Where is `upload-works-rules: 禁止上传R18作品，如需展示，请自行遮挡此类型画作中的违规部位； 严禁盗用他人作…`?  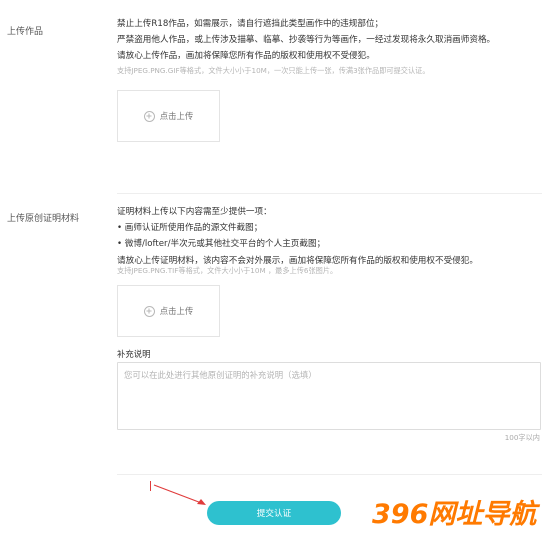
upload-works-rules: 禁止上传R18作品，如需展示，请自行遮挡此类型画作中的违规部位； 严禁盗用他人作… is located at coordinates (329, 40).